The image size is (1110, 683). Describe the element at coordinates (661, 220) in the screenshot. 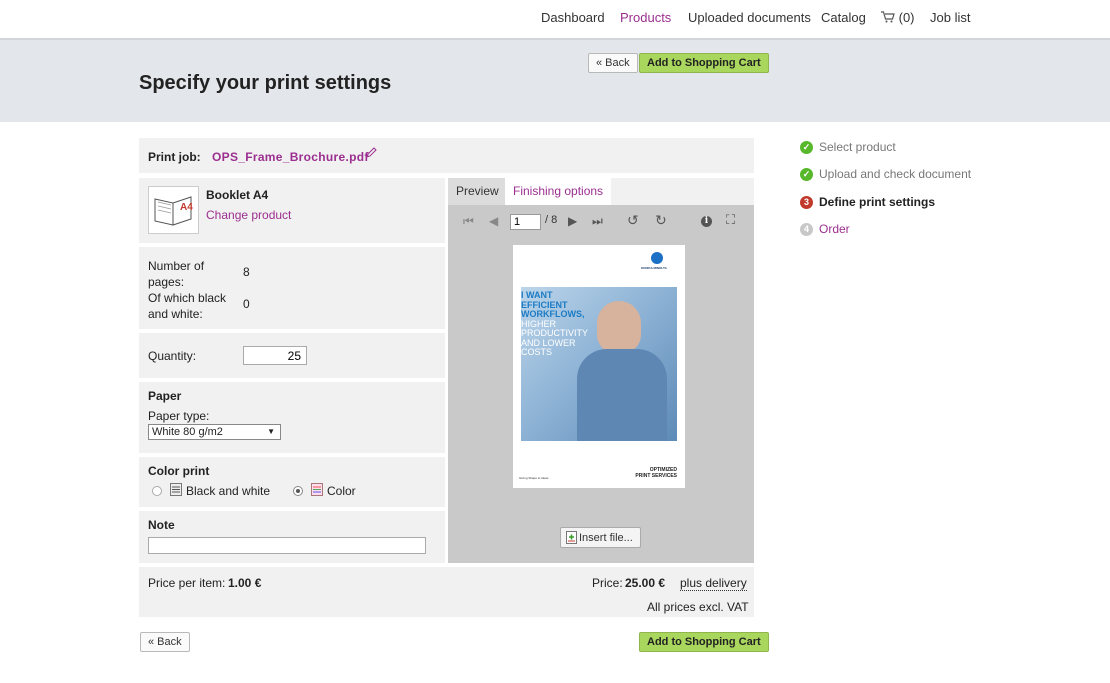

I see `rotate-right-icon: ↻` at that location.